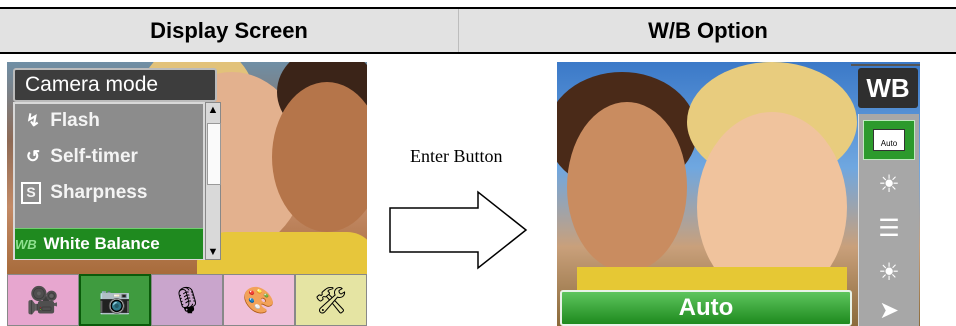 The height and width of the screenshot is (326, 956). I want to click on wb-icon: WB, so click(26, 244).